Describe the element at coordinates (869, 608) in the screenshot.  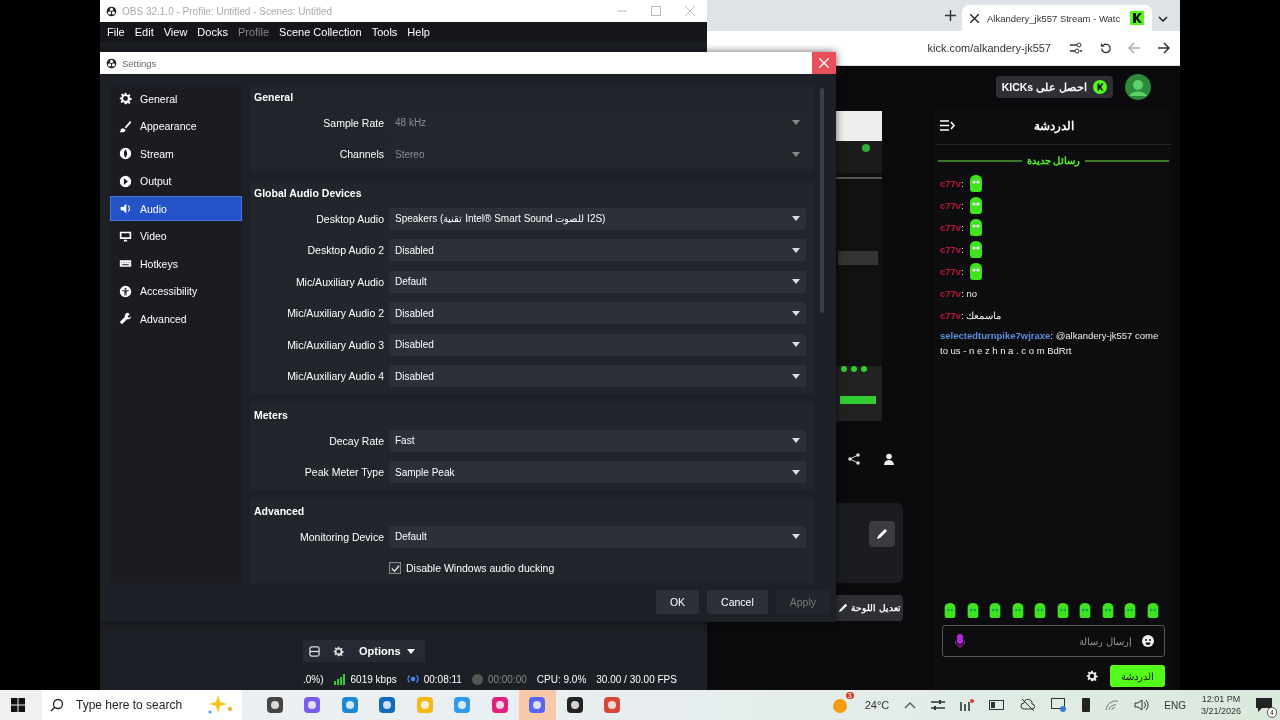
I see `edit-layout-button: تعديل اللوحة` at that location.